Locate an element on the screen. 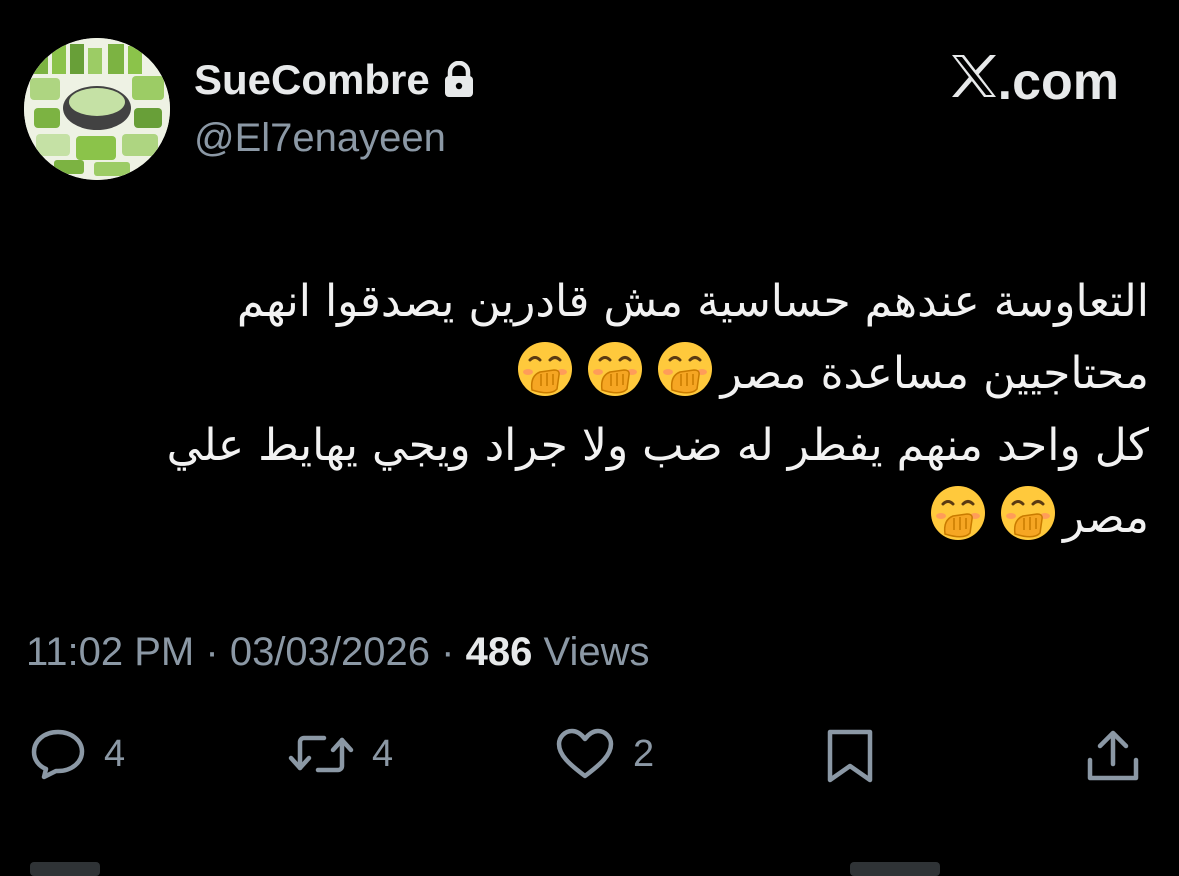 The height and width of the screenshot is (876, 1179). cropped-next-row is located at coordinates (589, 869).